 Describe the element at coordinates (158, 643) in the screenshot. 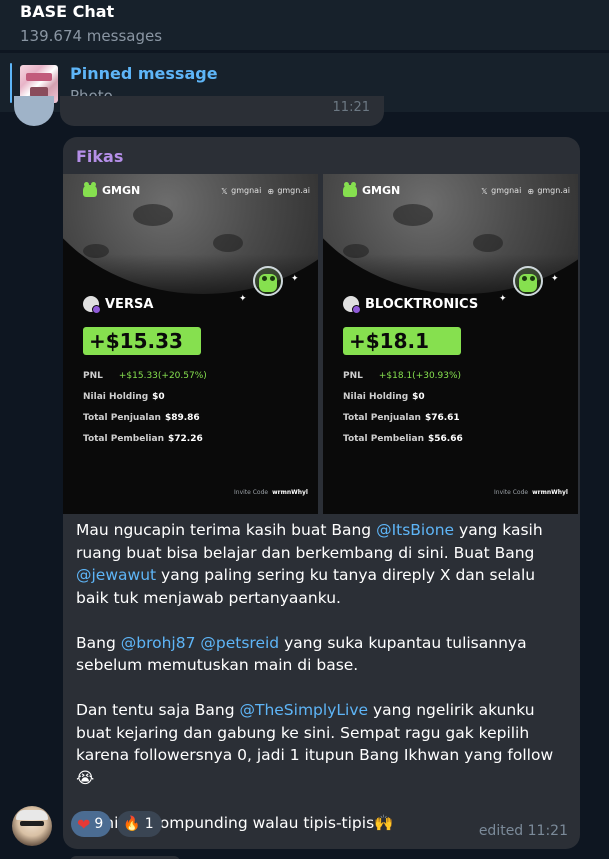

I see `mention-link: @brohj87` at that location.